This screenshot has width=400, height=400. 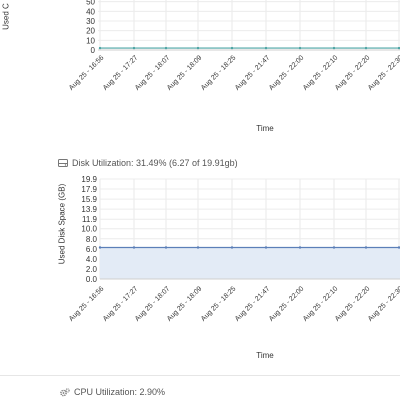 I want to click on y-tick-label: 30, so click(x=90, y=21).